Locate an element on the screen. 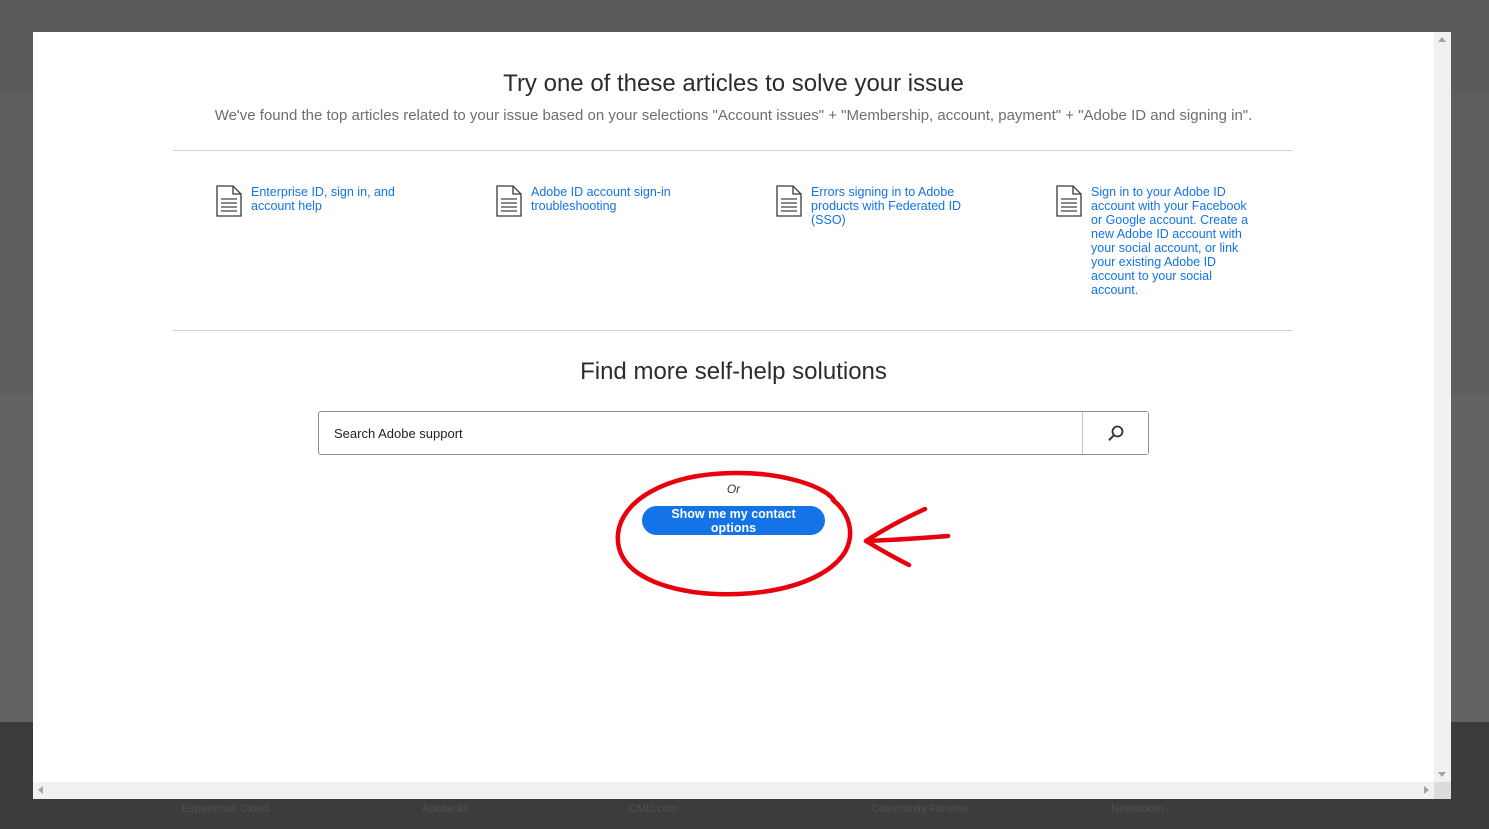  self-help-title: Find more self-help solutions is located at coordinates (733, 371).